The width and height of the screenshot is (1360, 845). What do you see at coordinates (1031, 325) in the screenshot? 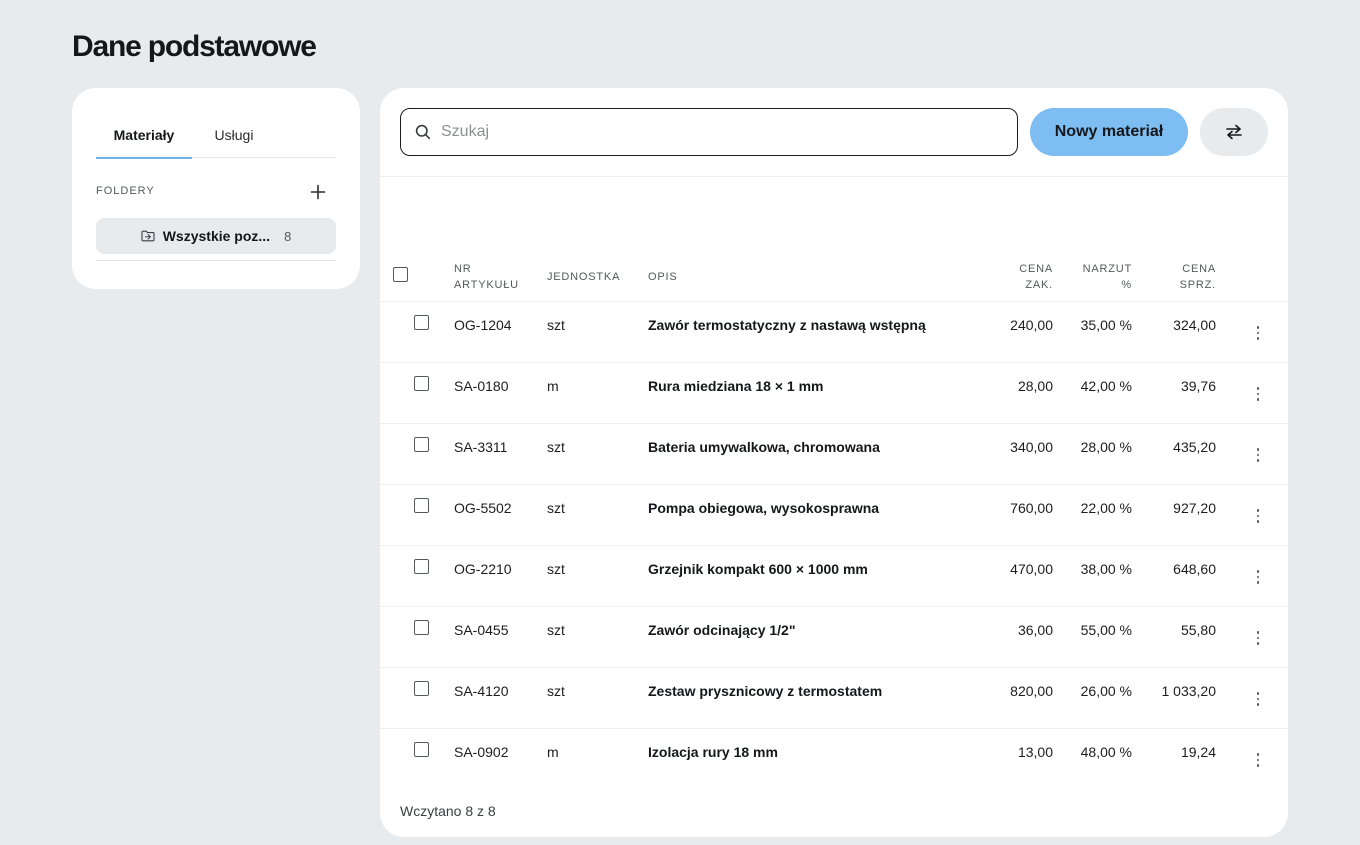
I see `cell-purchase-price: 240,00` at bounding box center [1031, 325].